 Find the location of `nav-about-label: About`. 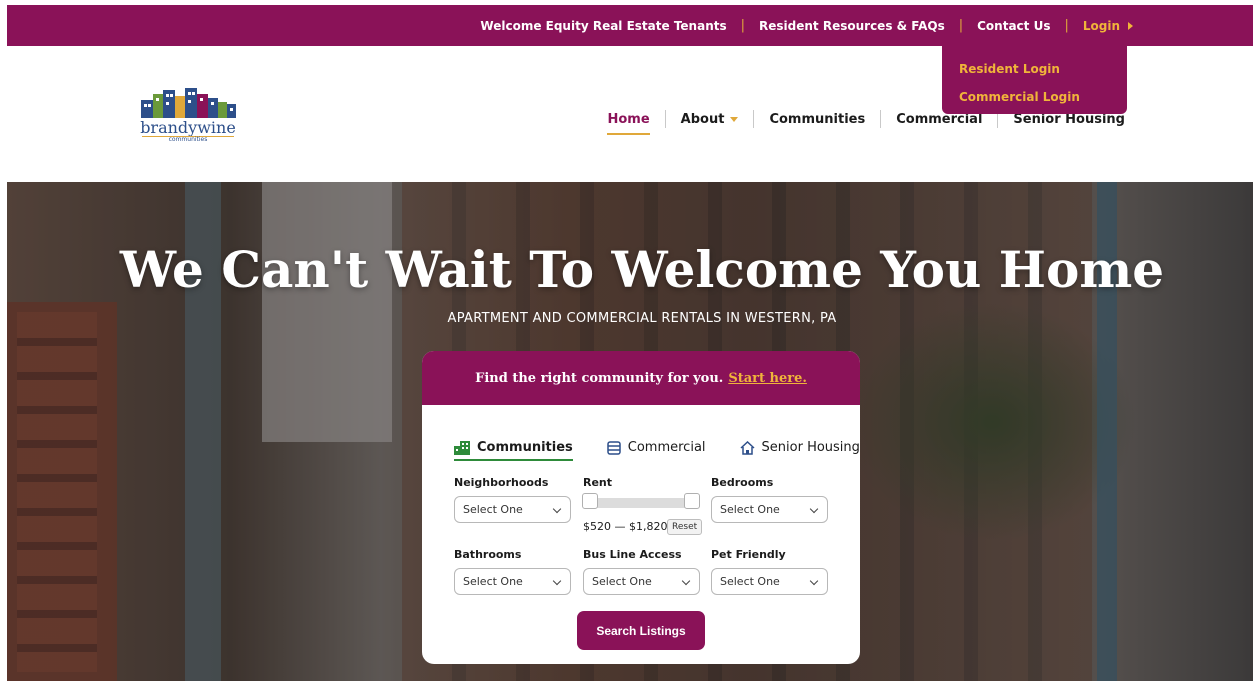

nav-about-label: About is located at coordinates (702, 119).